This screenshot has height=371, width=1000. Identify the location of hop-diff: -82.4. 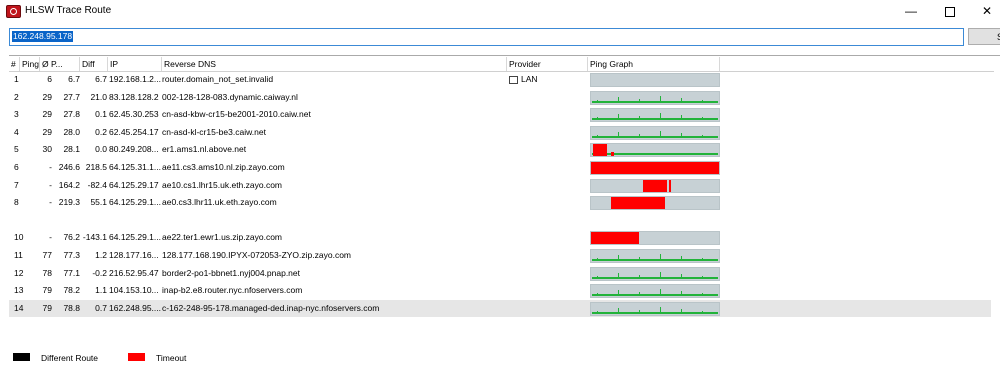
(97, 184).